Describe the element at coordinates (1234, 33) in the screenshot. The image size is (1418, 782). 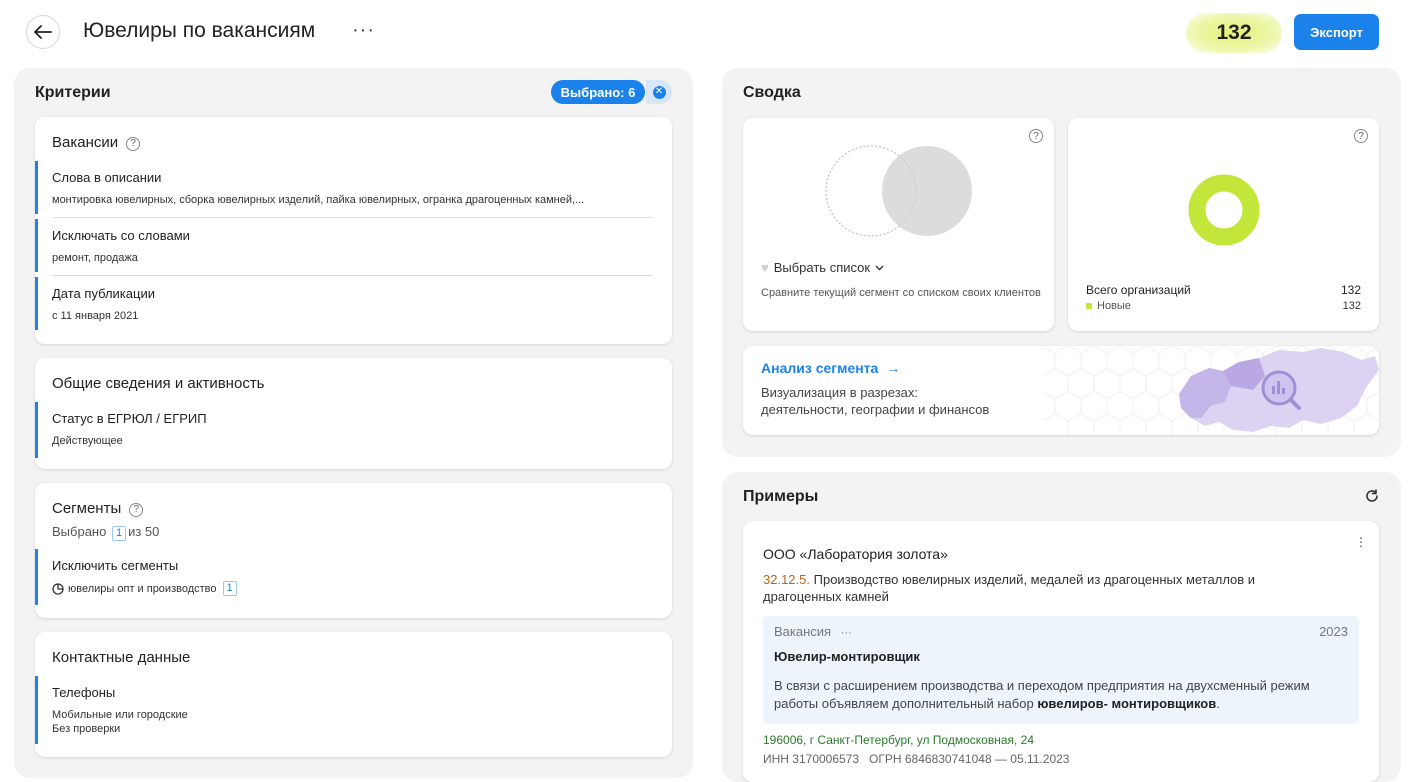
I see `result-count: 132` at that location.